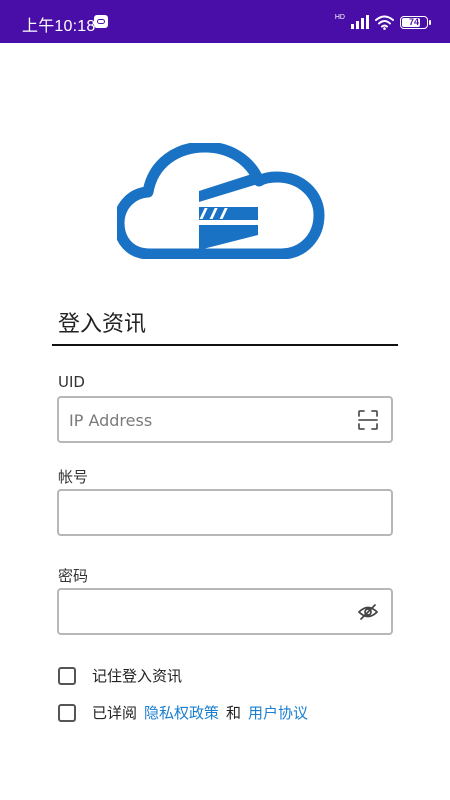 Image resolution: width=450 pixels, height=800 pixels. Describe the element at coordinates (71, 382) in the screenshot. I see `uid-label: UID` at that location.